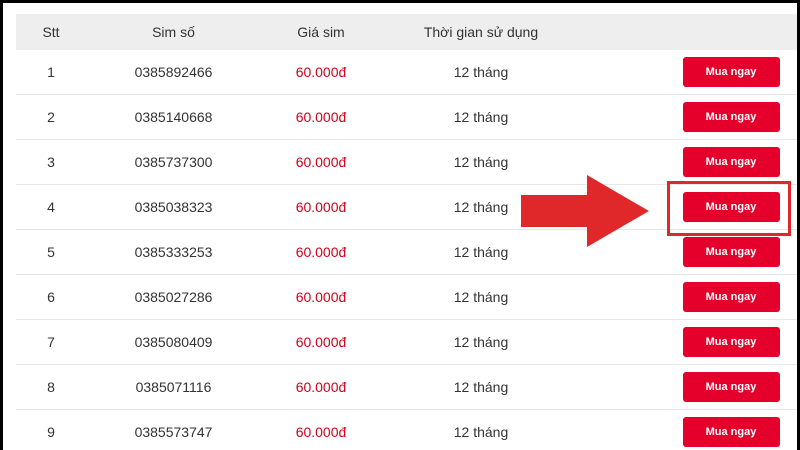  Describe the element at coordinates (173, 342) in the screenshot. I see `row-sim-number: 0385080409` at that location.